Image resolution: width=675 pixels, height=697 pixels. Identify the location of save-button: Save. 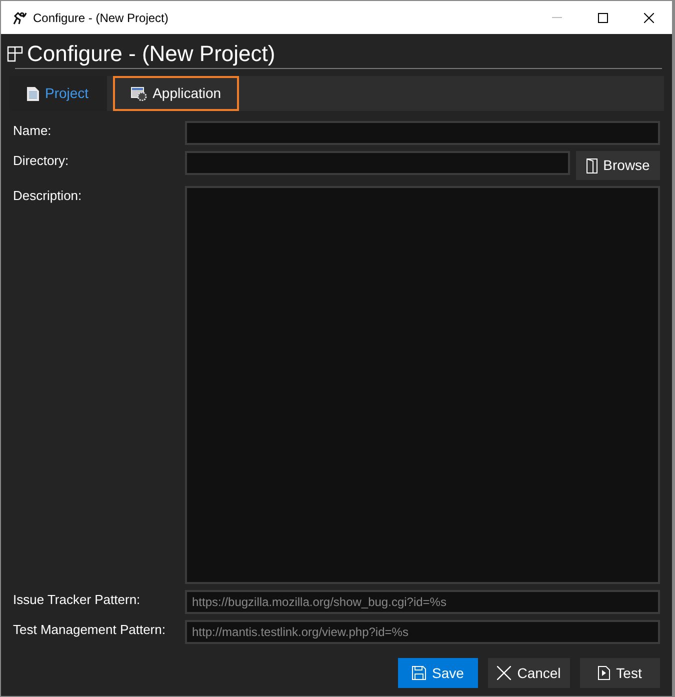
(438, 673).